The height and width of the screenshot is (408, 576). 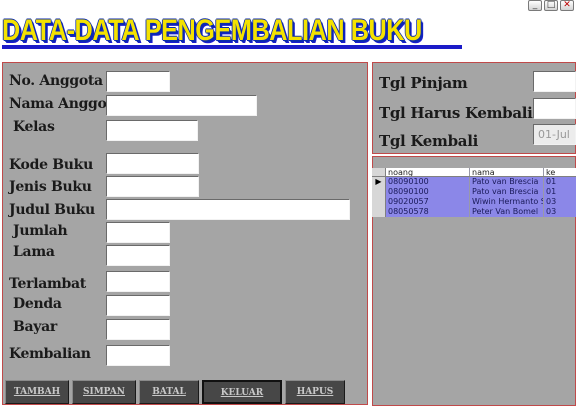 I want to click on simpan-button: SIMPAN, so click(x=104, y=392).